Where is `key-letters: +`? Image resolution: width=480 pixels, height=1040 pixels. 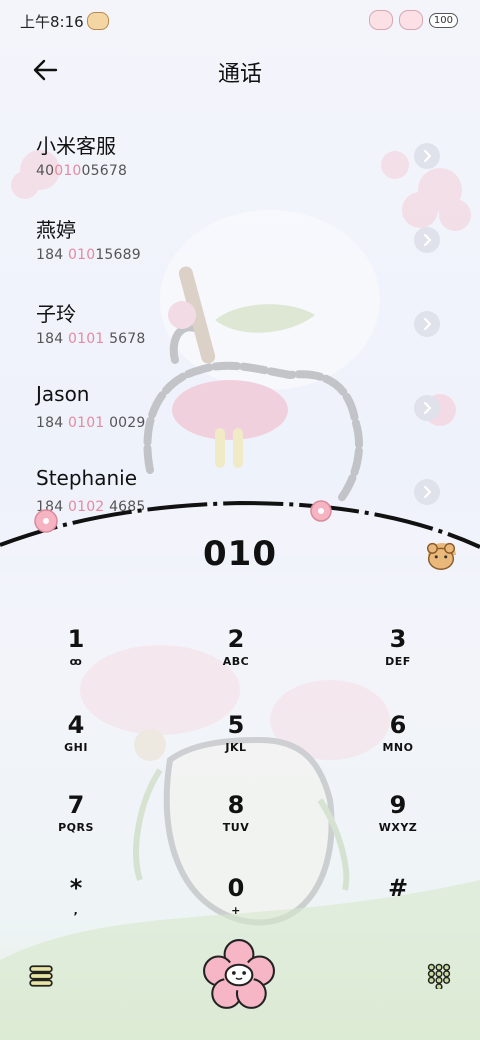 key-letters: + is located at coordinates (236, 910).